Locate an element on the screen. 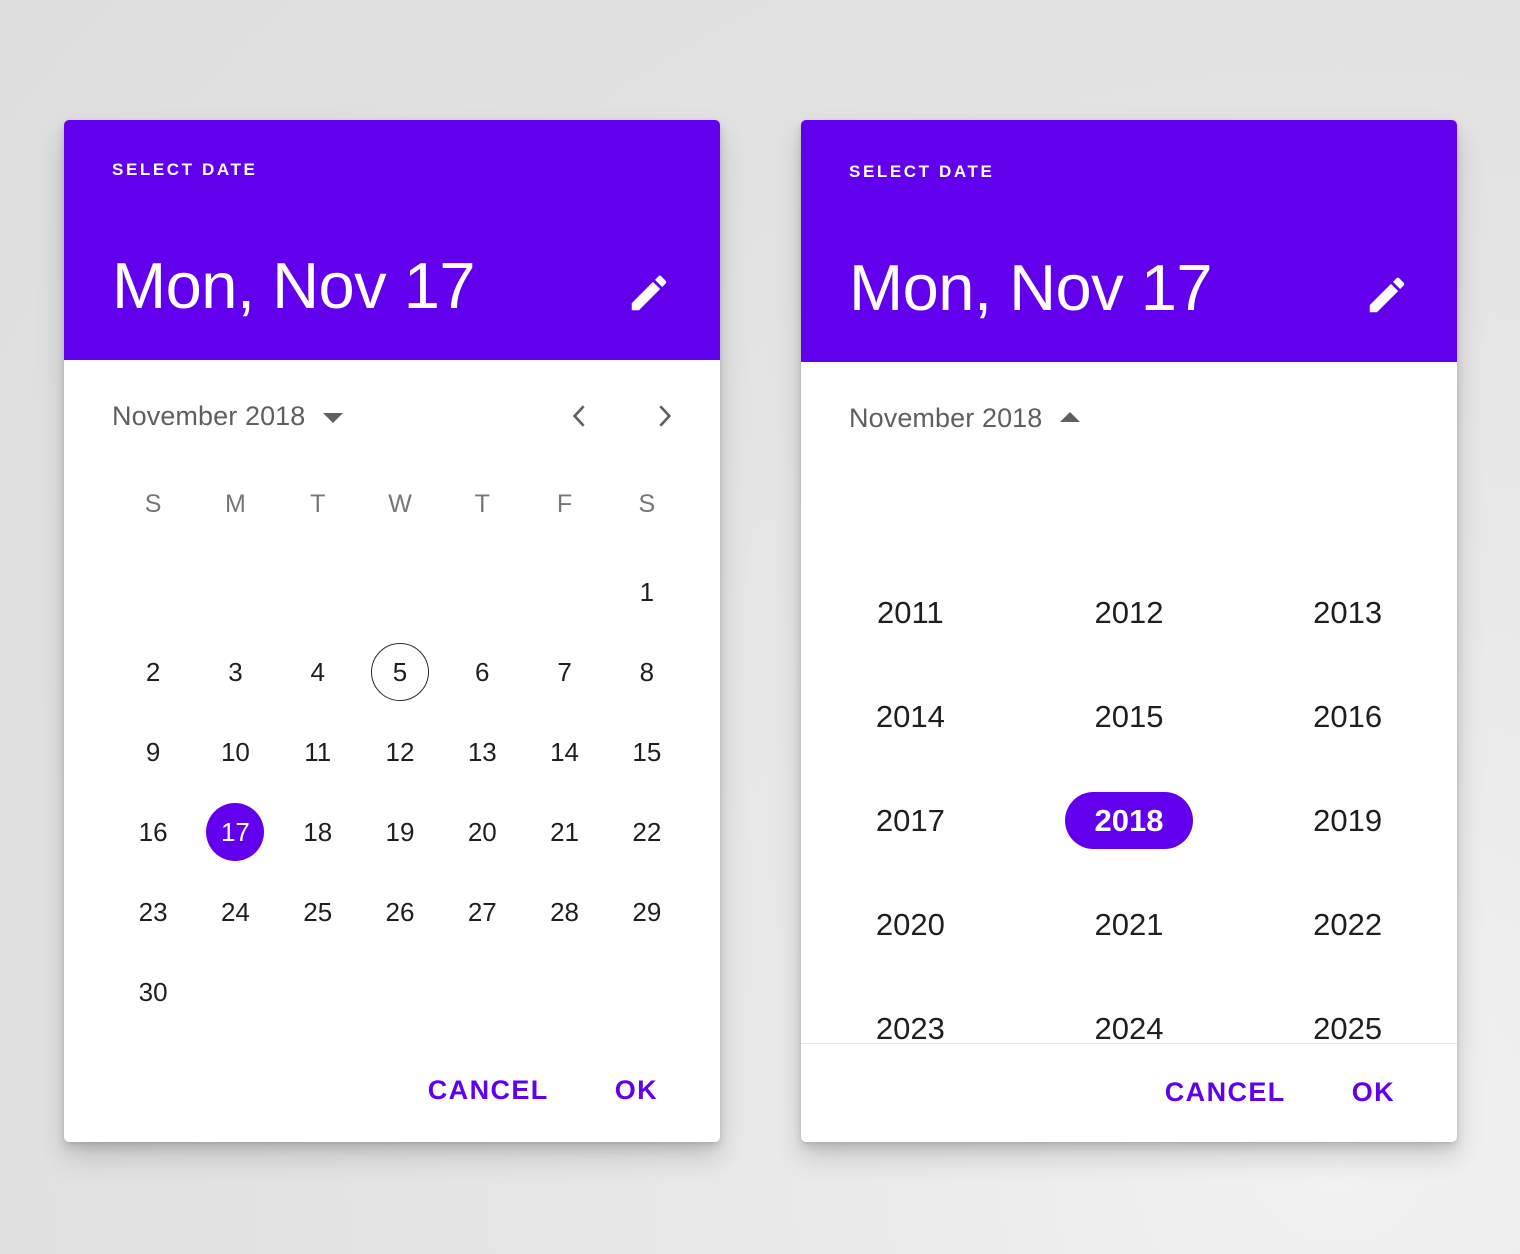 The image size is (1520, 1254). day-label: 30 is located at coordinates (153, 991).